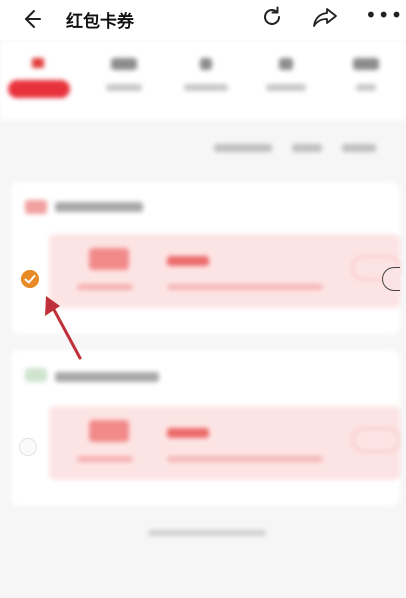  I want to click on back-arrow-icon, so click(31, 19).